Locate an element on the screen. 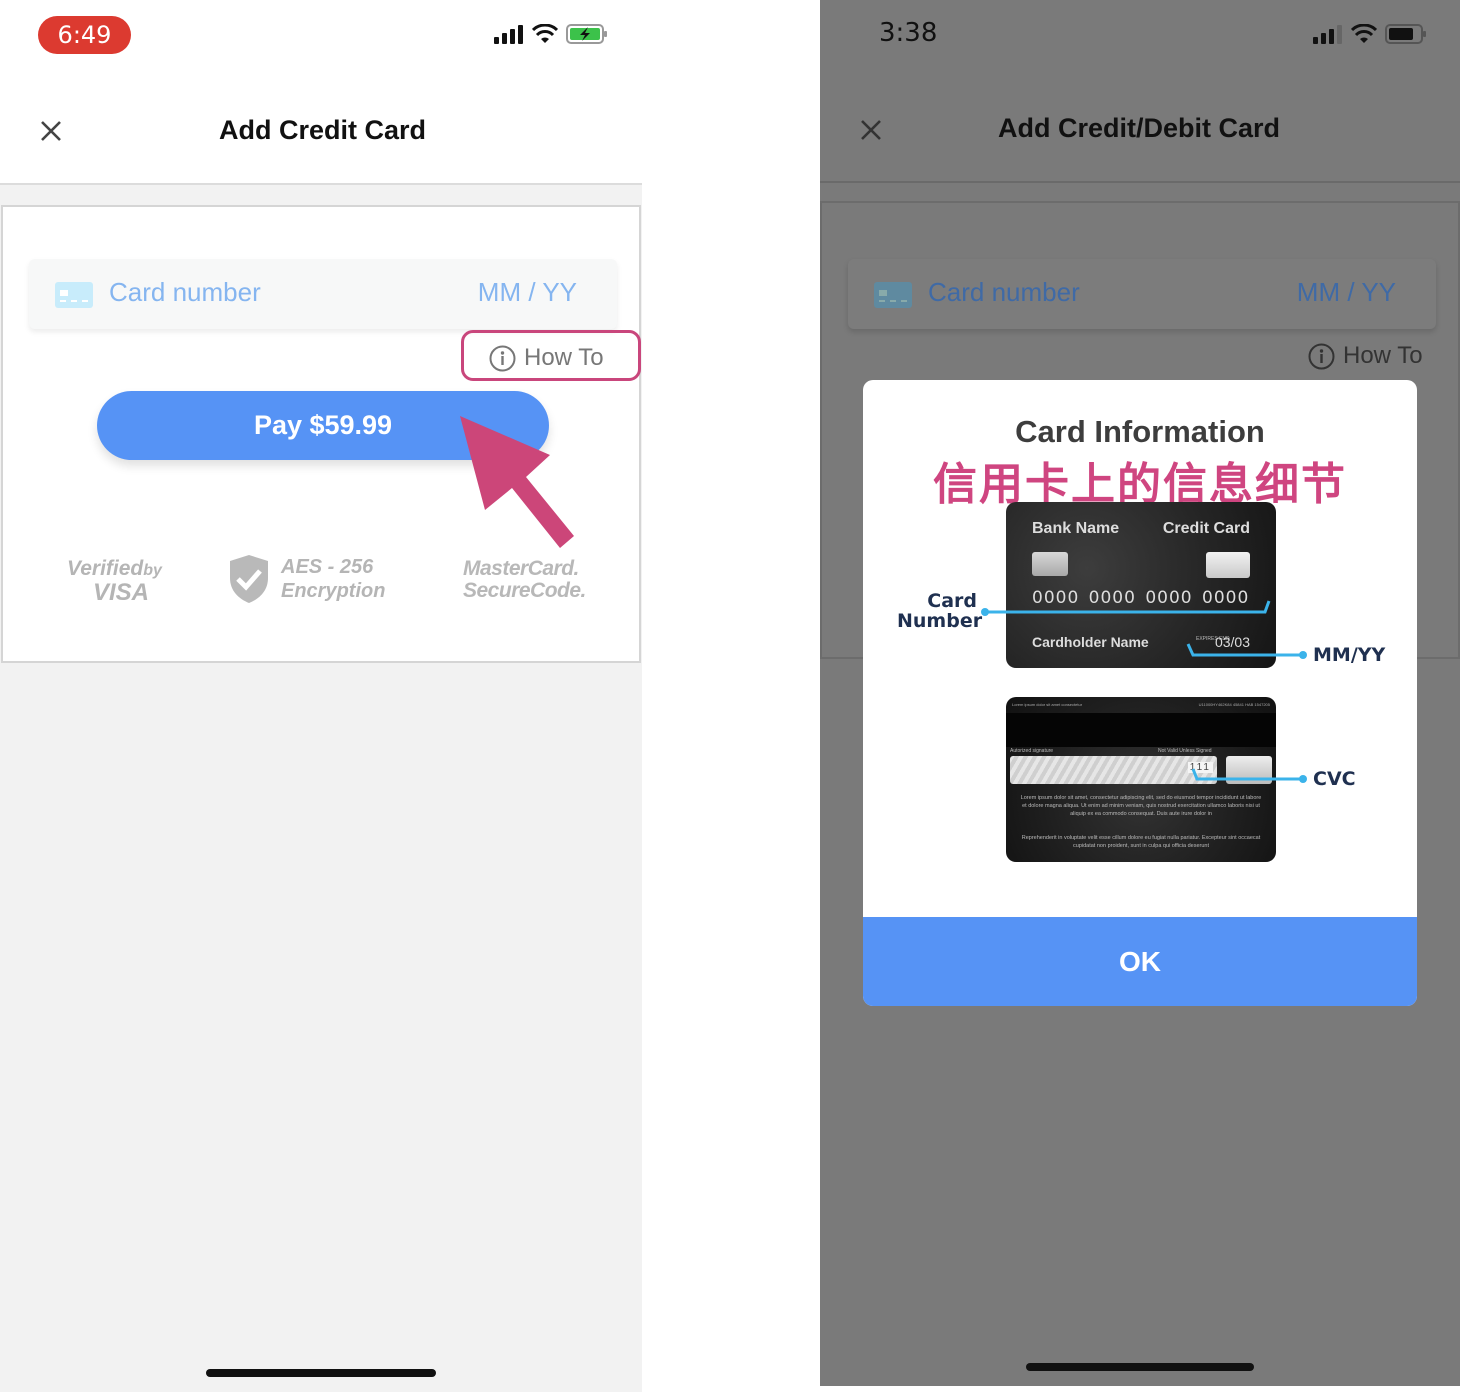  close-icon is located at coordinates (871, 130).